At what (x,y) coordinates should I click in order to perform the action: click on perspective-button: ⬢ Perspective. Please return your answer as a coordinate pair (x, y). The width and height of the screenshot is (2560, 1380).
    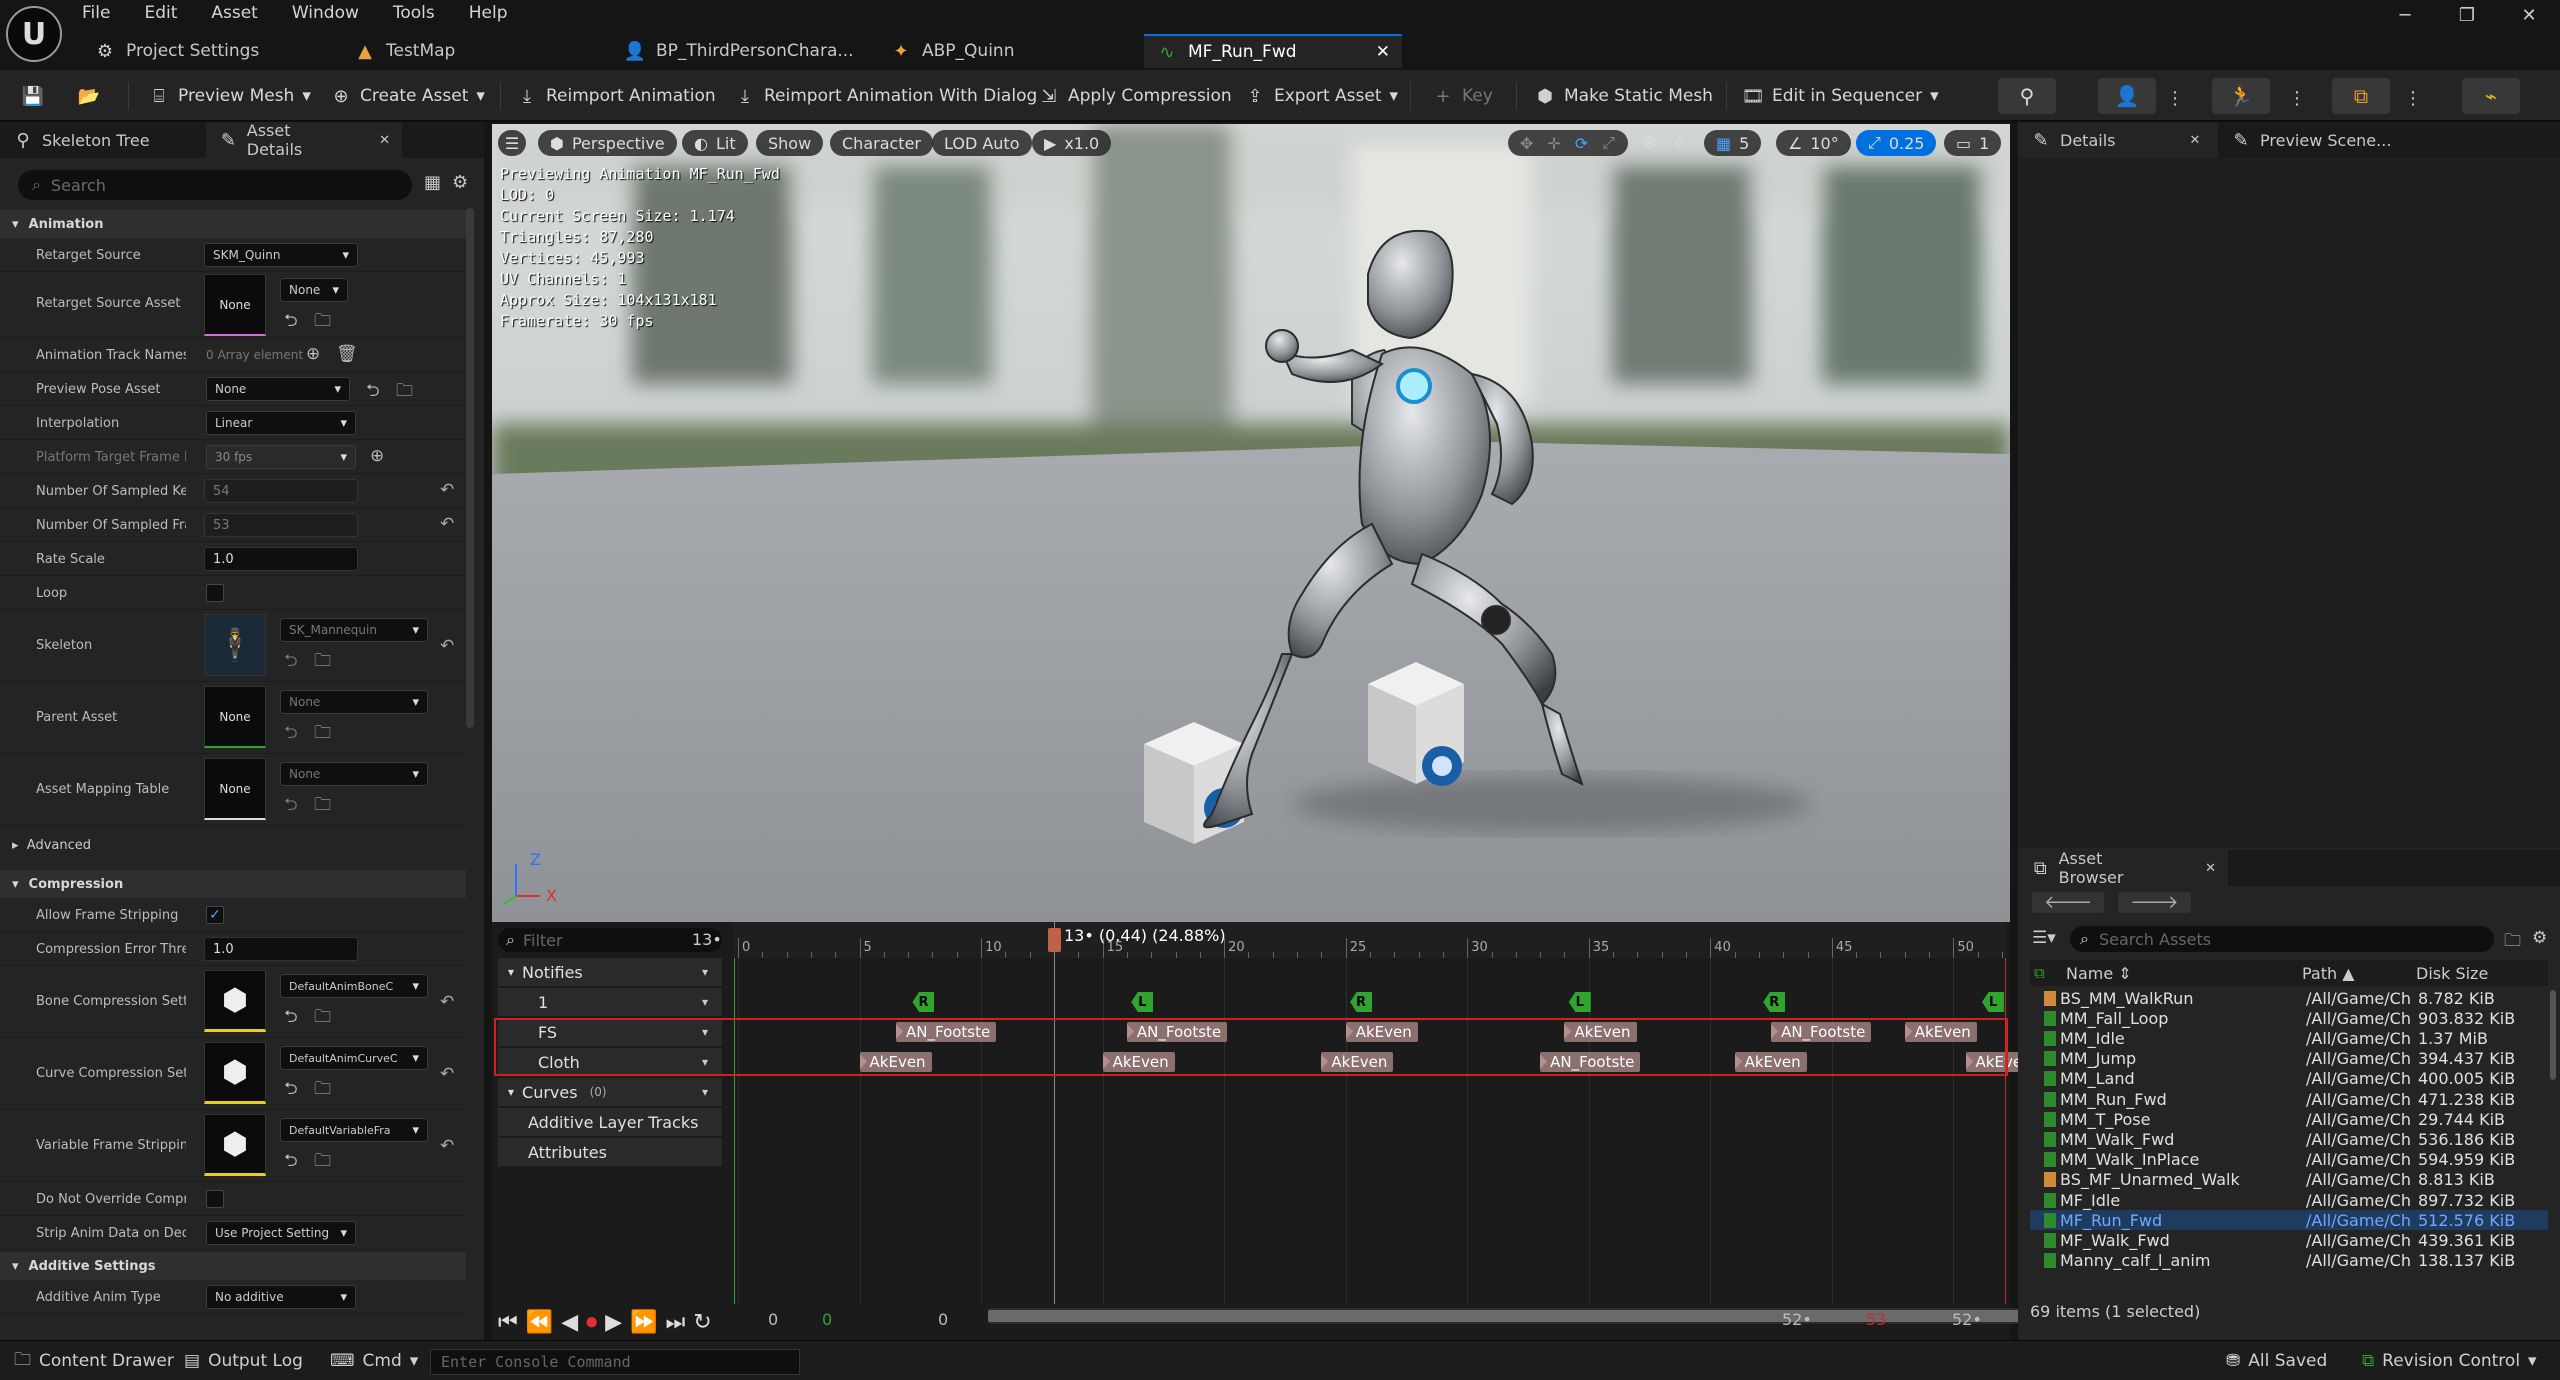
    Looking at the image, I should click on (607, 143).